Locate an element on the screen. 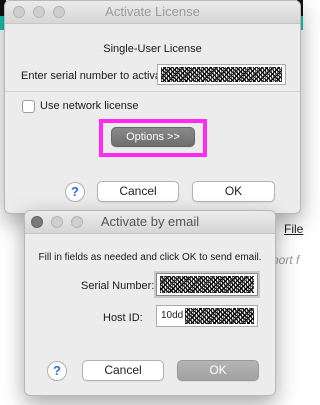  divider is located at coordinates (152, 91).